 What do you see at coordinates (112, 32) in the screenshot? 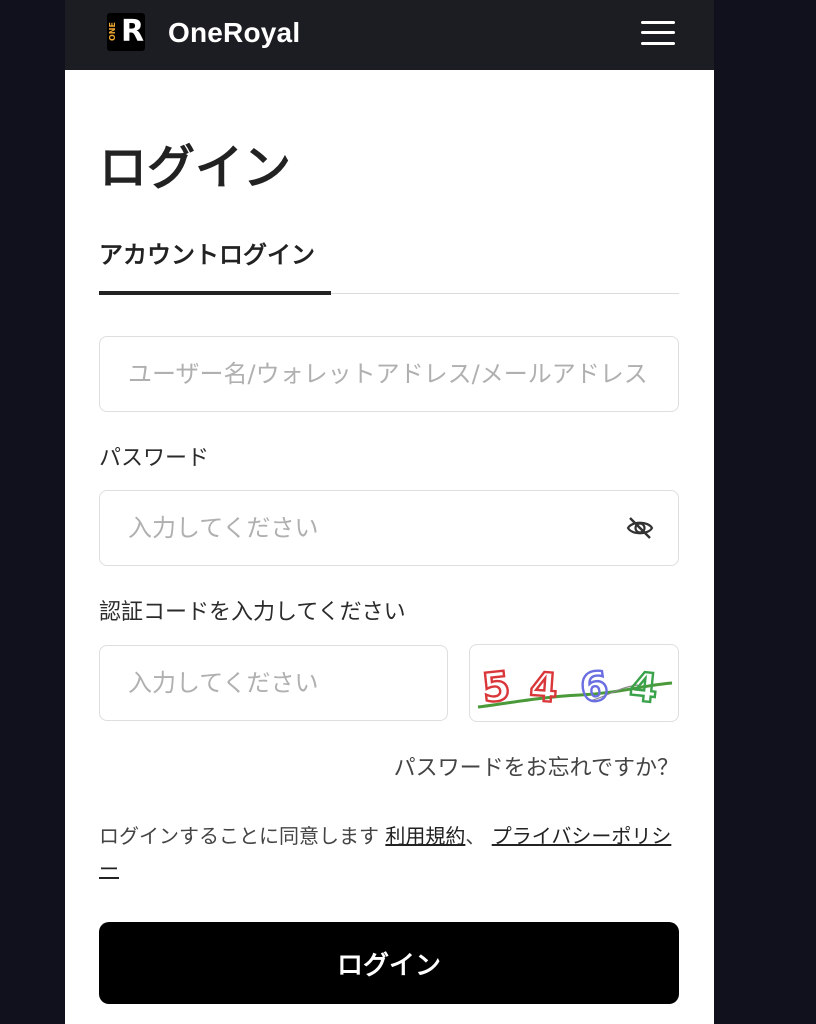
I see `logo-one-text: ONE` at bounding box center [112, 32].